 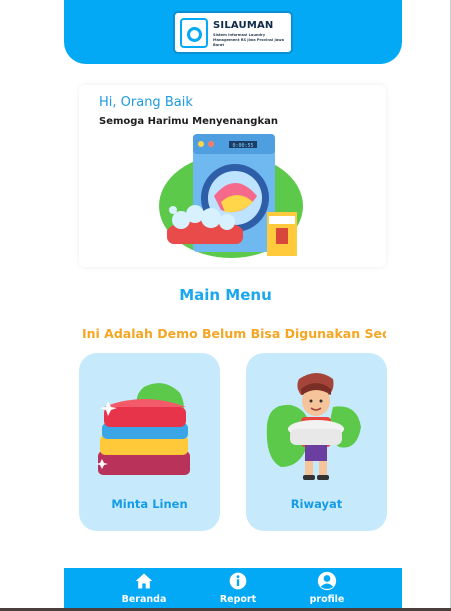 I want to click on riwayat-button: Riwayat, so click(x=316, y=442).